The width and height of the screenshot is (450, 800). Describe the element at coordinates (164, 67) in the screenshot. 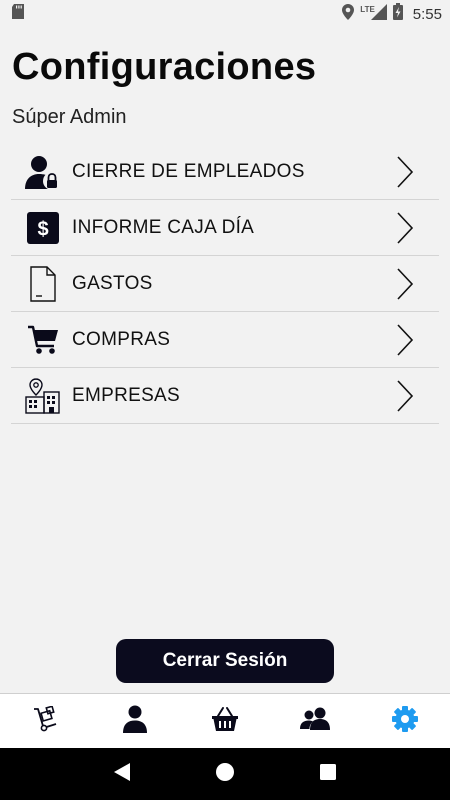

I see `page-title: Configuraciones` at that location.